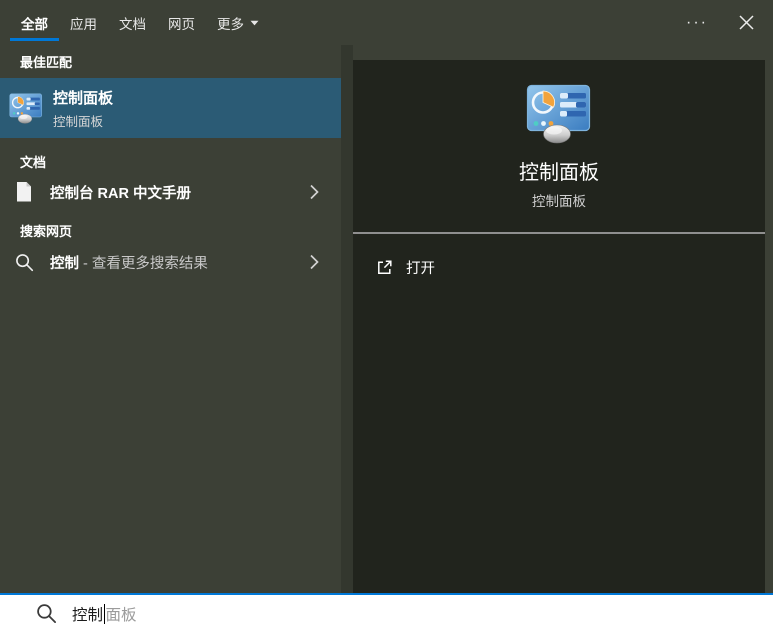 The width and height of the screenshot is (773, 632). What do you see at coordinates (143, 263) in the screenshot?
I see `web-search-suffix: - 查看更多搜索结果` at bounding box center [143, 263].